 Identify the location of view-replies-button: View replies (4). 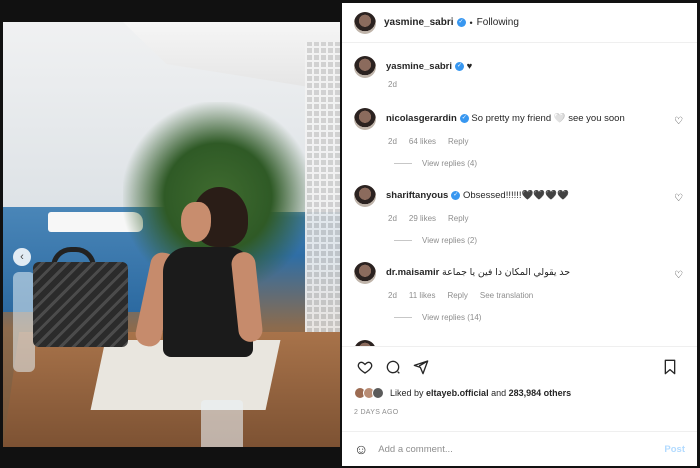
(541, 163).